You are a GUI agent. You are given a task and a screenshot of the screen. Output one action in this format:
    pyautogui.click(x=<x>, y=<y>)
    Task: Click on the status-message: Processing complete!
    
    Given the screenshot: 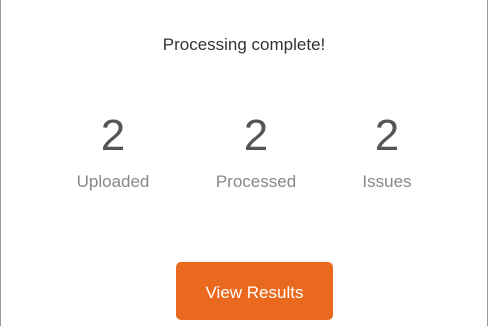 What is the action you would take?
    pyautogui.click(x=244, y=44)
    